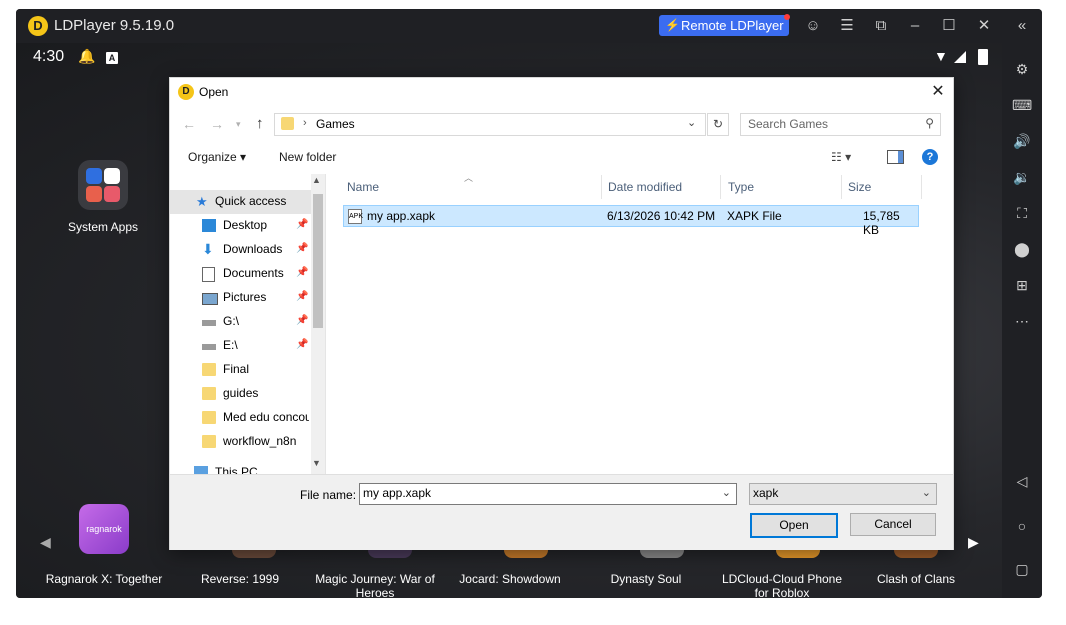  Describe the element at coordinates (984, 26) in the screenshot. I see `close-icon: ✕` at that location.